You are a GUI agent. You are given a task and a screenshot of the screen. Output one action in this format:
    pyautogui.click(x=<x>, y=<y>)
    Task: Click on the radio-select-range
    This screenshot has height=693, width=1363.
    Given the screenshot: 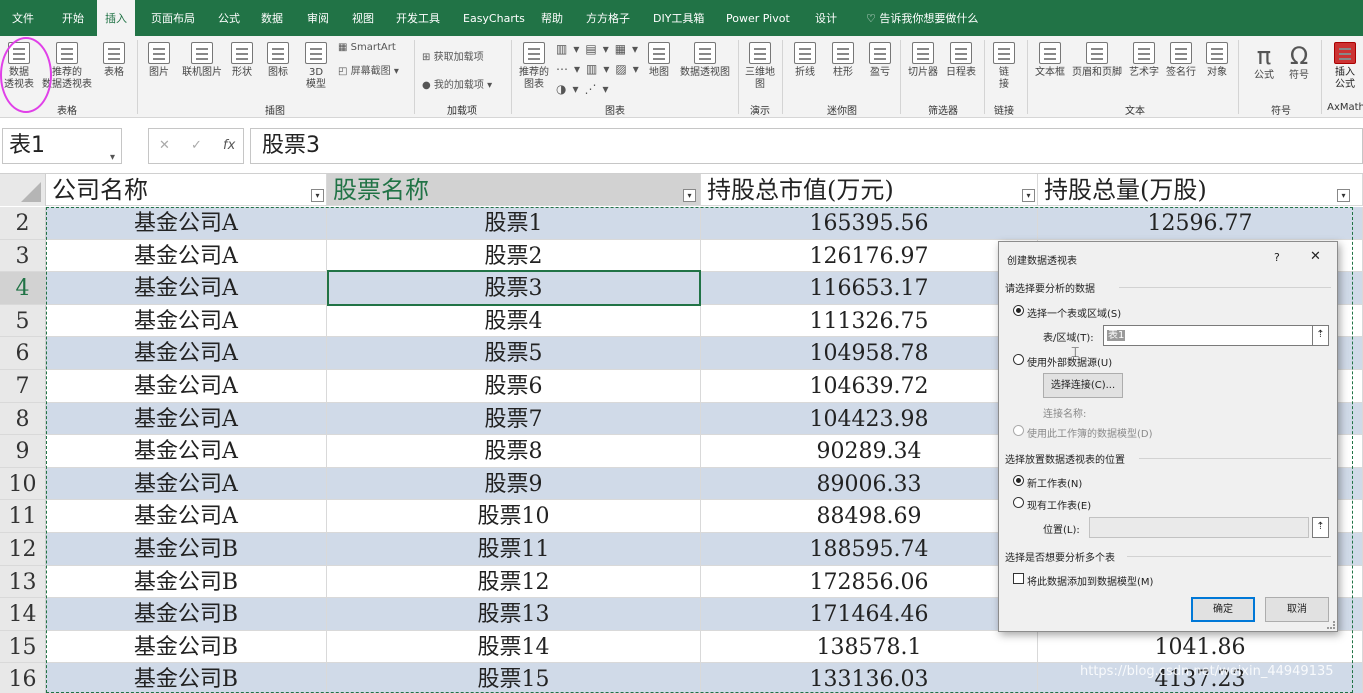 What is the action you would take?
    pyautogui.click(x=1018, y=310)
    